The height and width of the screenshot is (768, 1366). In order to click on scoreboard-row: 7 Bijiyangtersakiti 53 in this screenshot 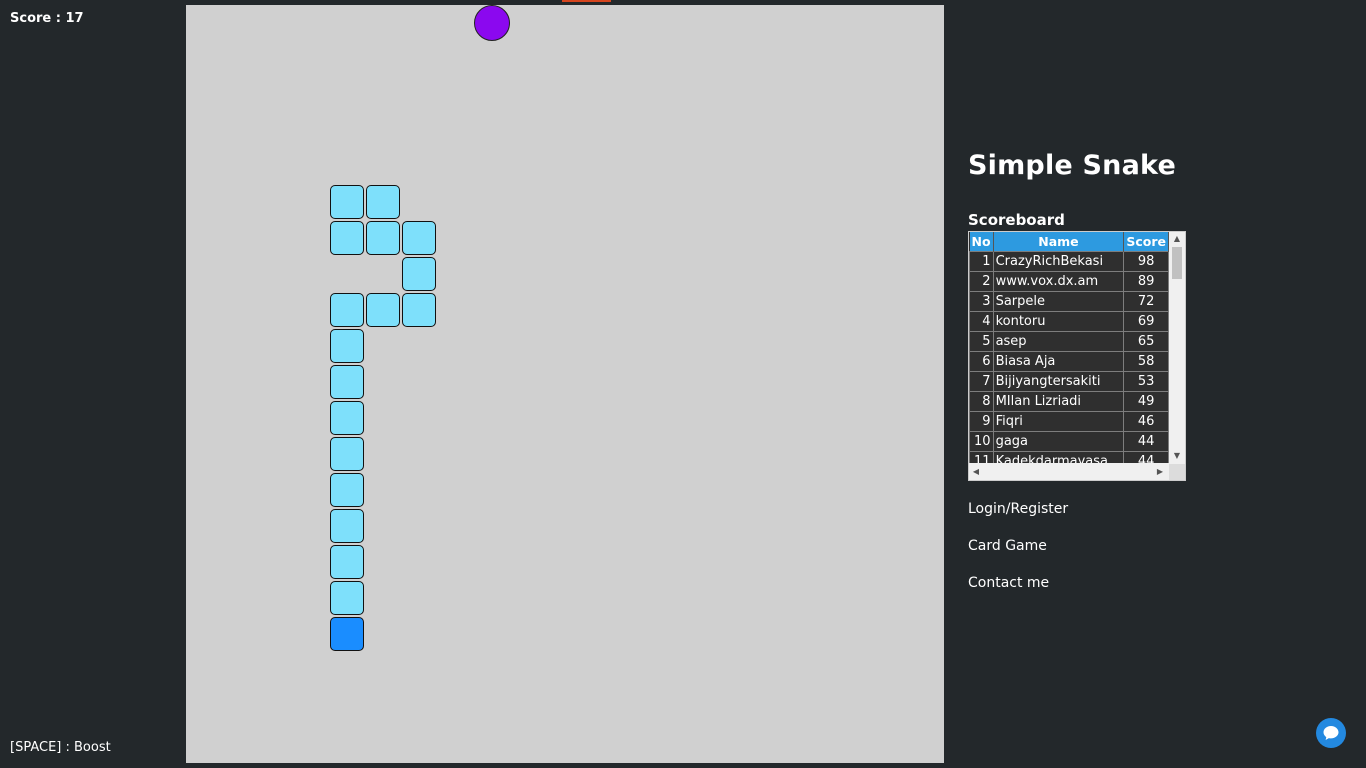, I will do `click(1069, 381)`.